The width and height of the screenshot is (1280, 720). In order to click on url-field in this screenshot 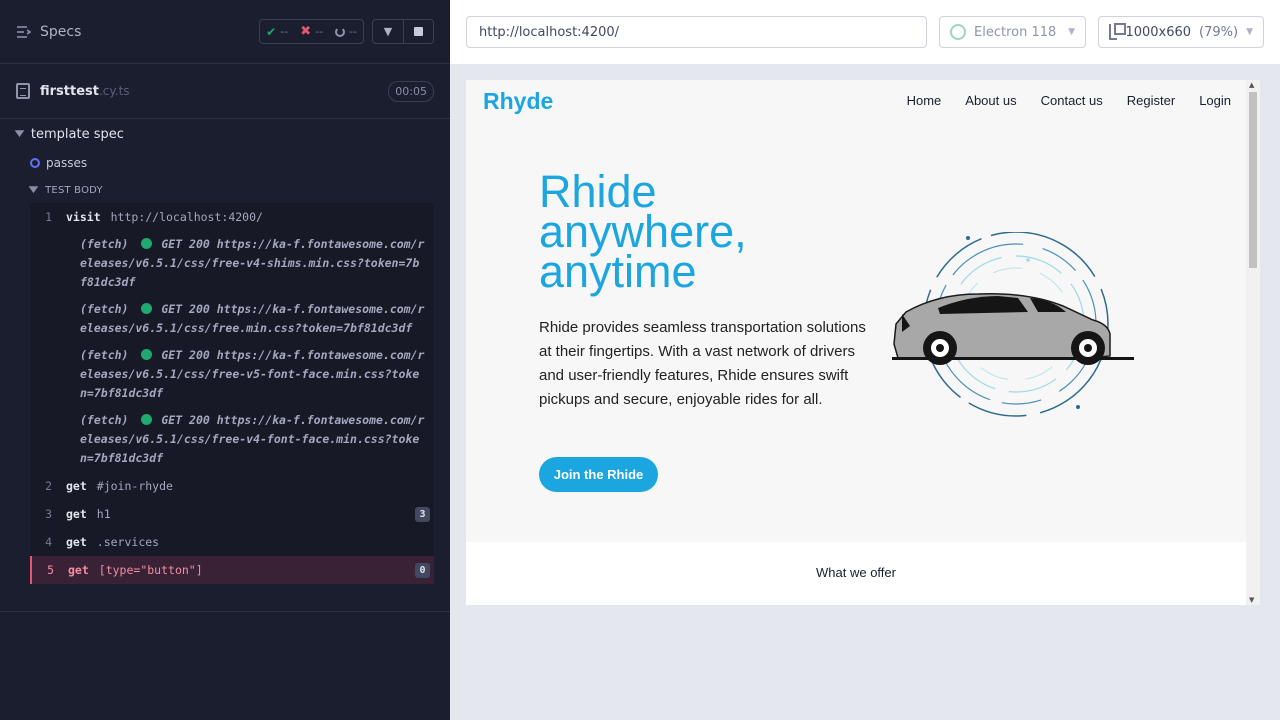, I will do `click(696, 32)`.